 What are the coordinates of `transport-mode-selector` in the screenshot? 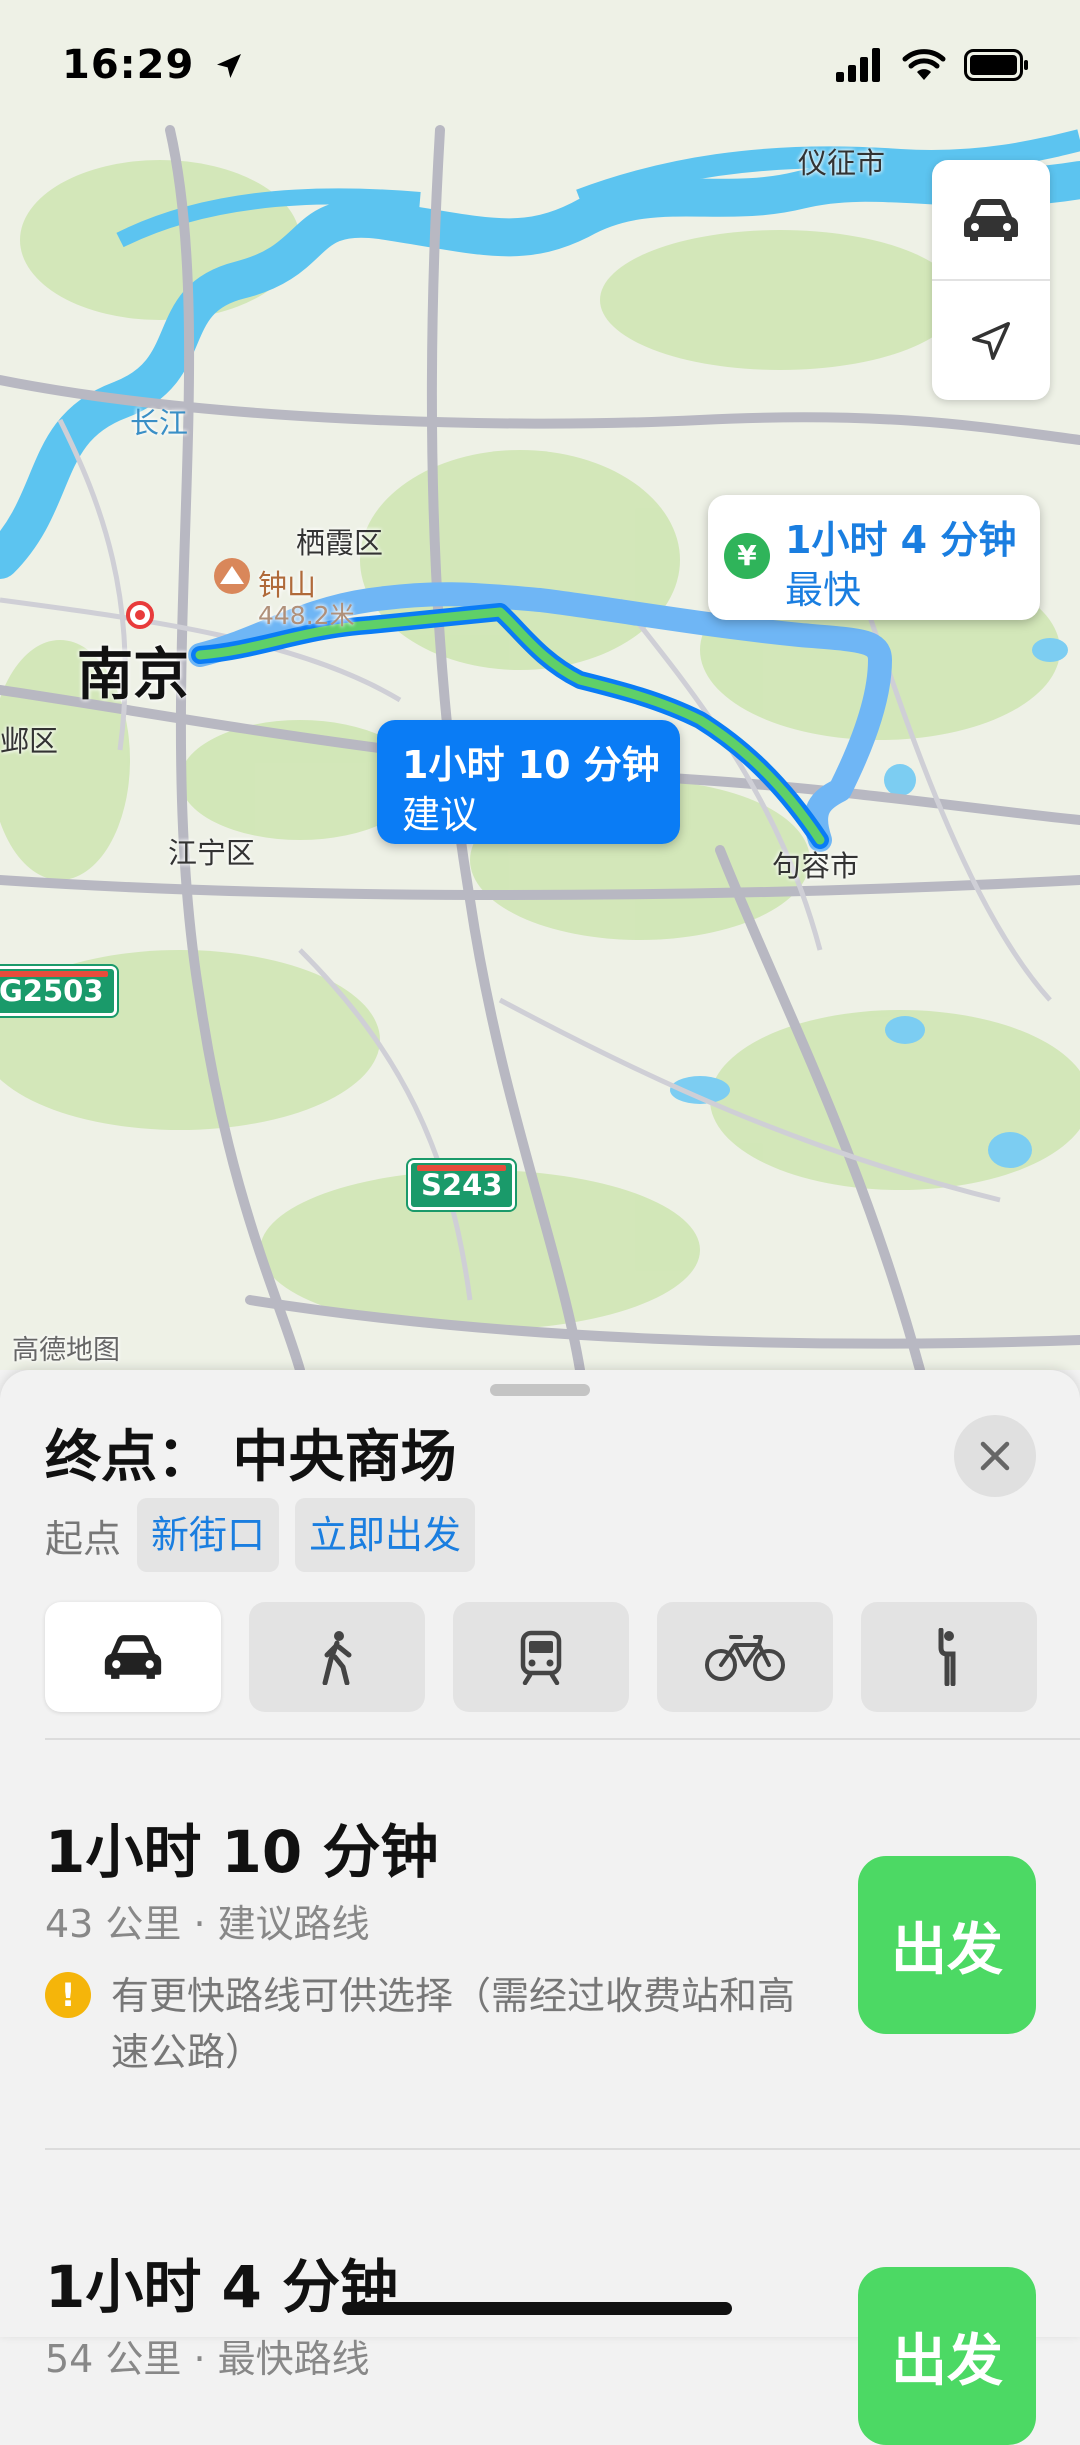 It's located at (541, 1657).